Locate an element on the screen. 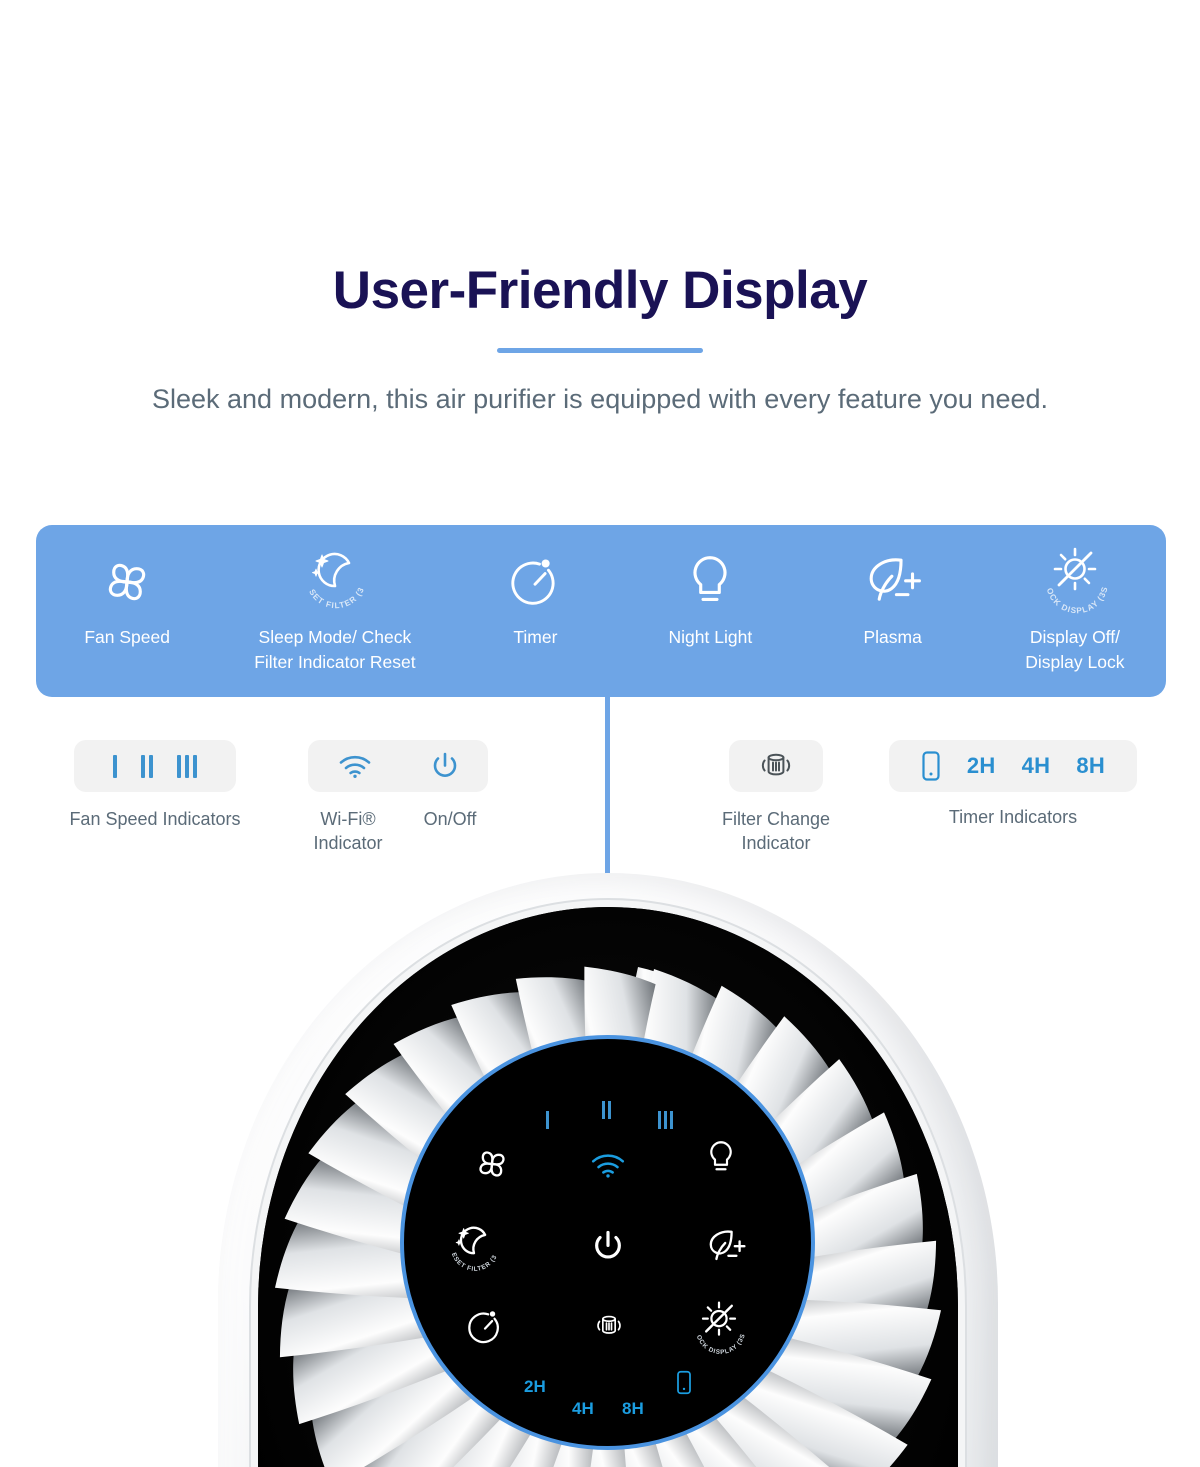  filter-change-pill is located at coordinates (776, 766).